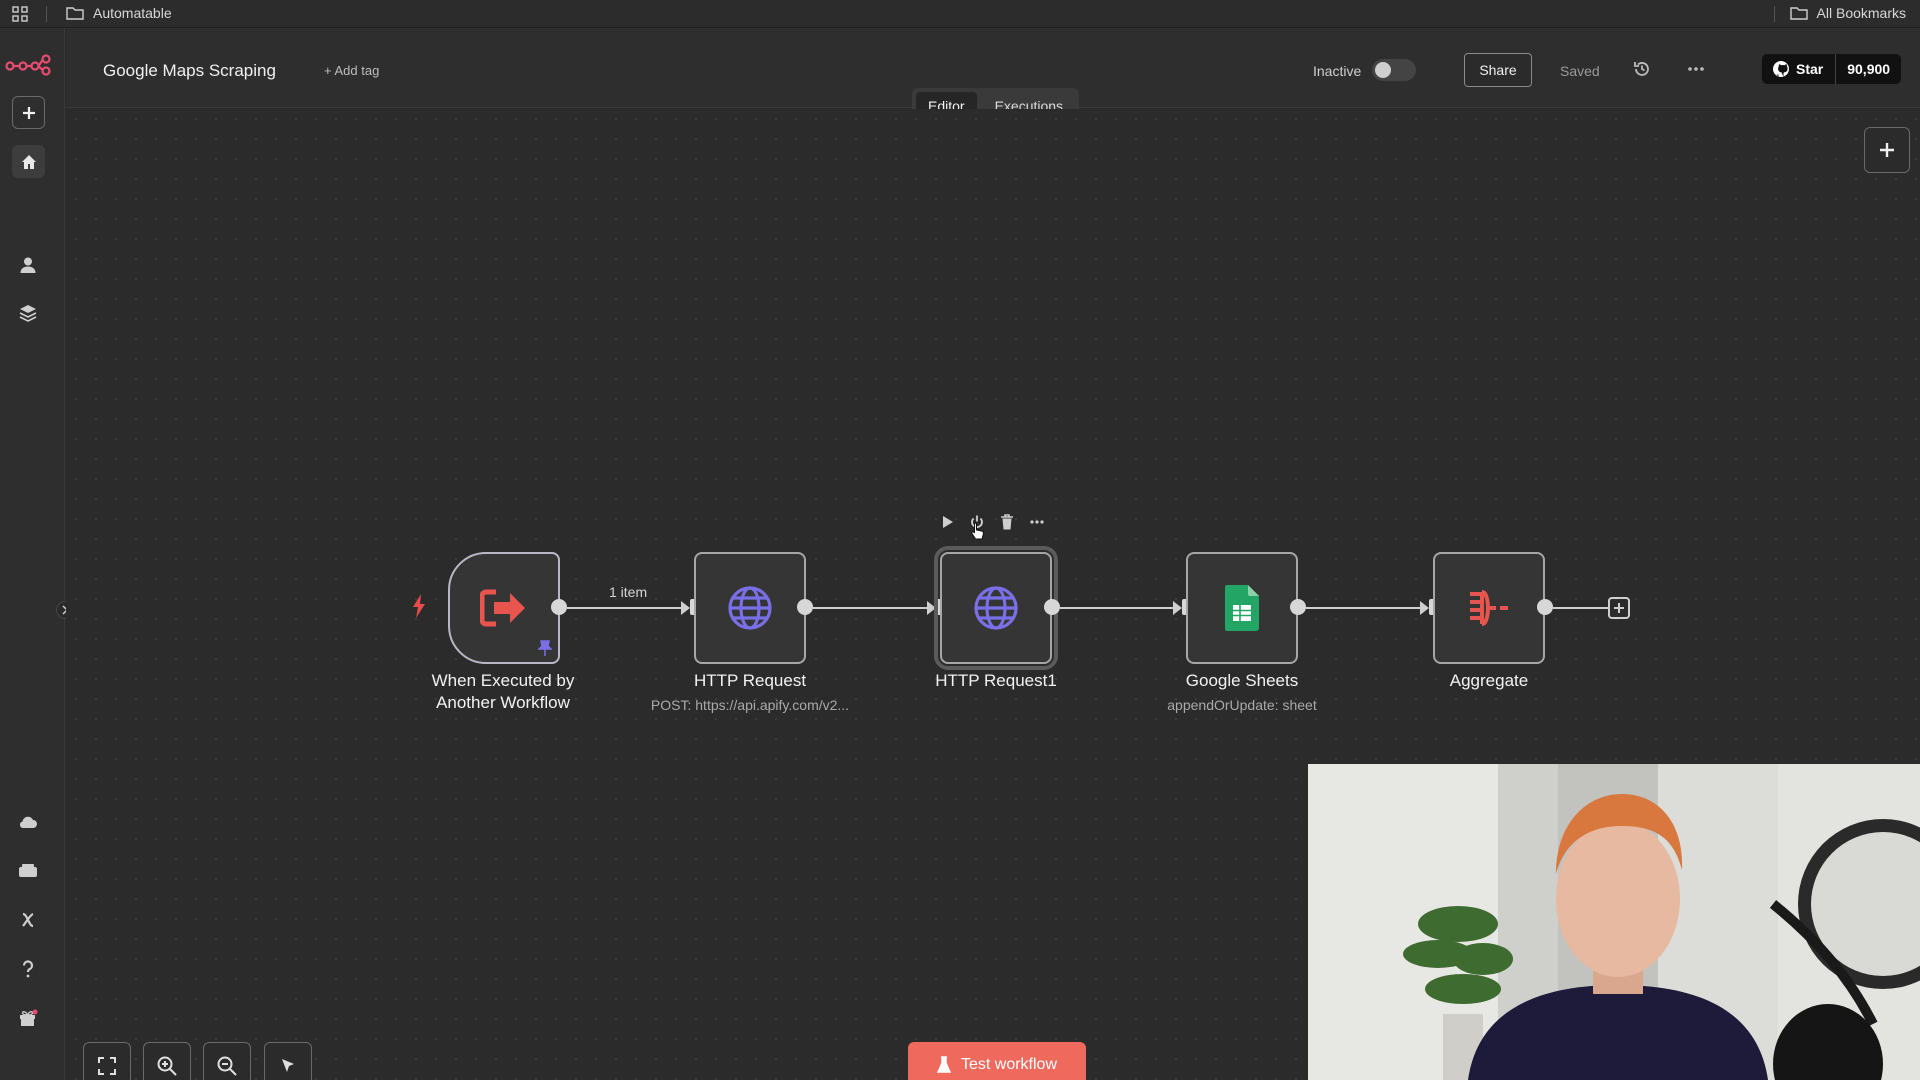 This screenshot has width=1920, height=1080. I want to click on zoom-in-button, so click(167, 1061).